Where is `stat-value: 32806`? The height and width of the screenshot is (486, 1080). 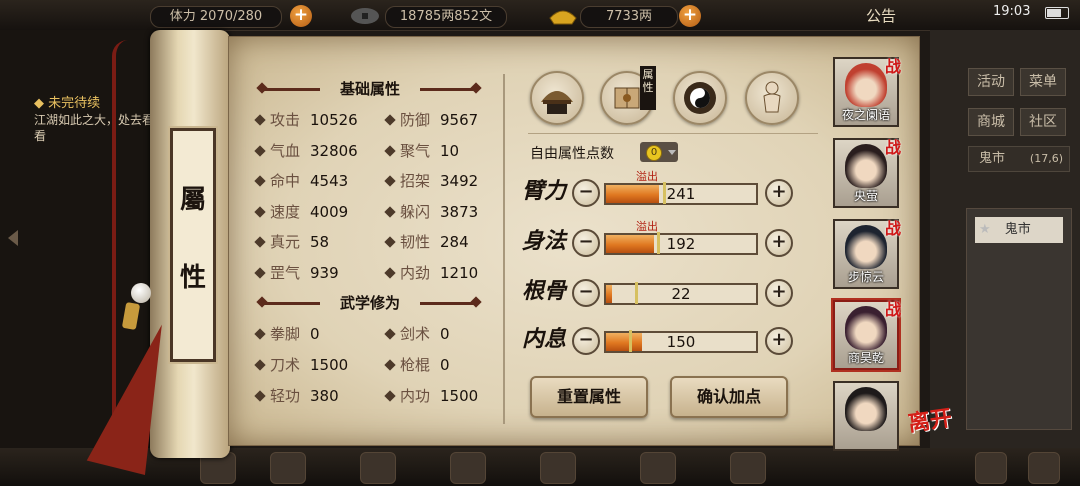 stat-value: 32806 is located at coordinates (334, 150).